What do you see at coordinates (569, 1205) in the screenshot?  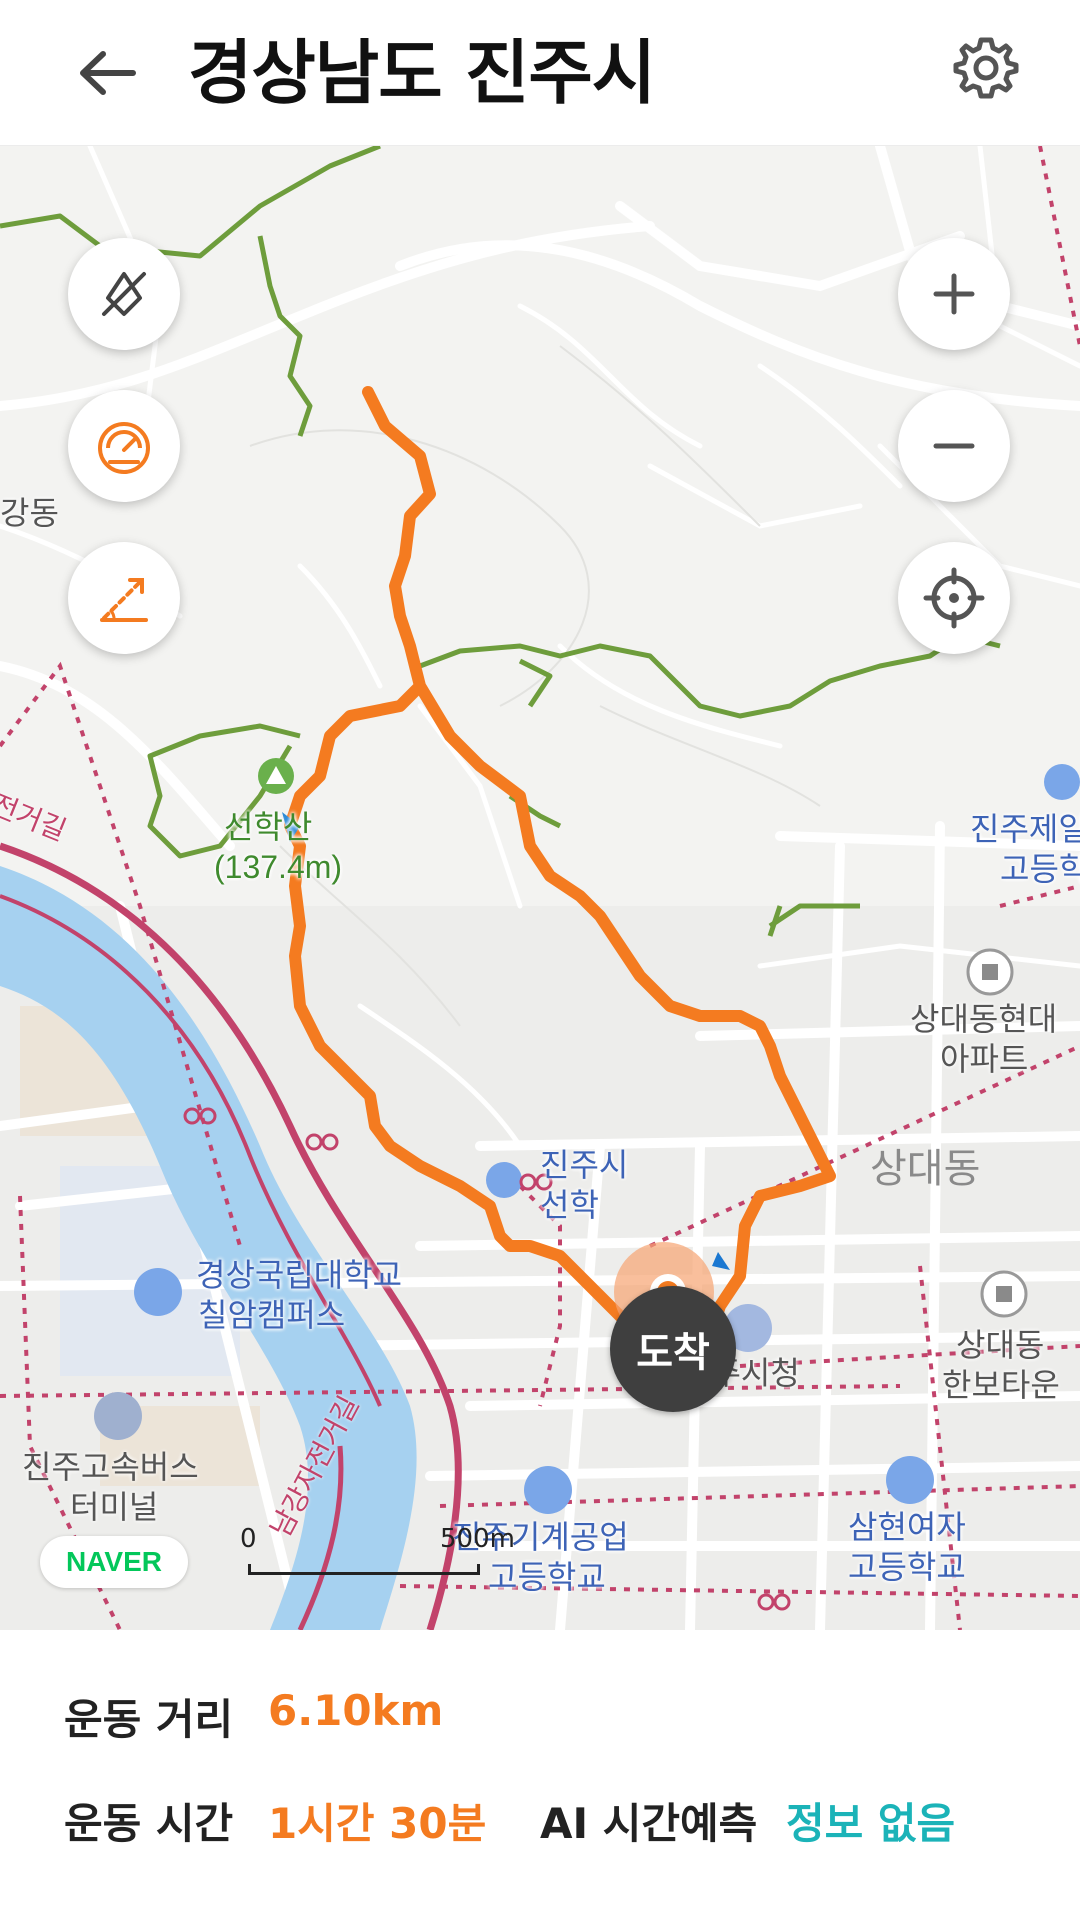 I see `map-label-museum-line2: 선학` at bounding box center [569, 1205].